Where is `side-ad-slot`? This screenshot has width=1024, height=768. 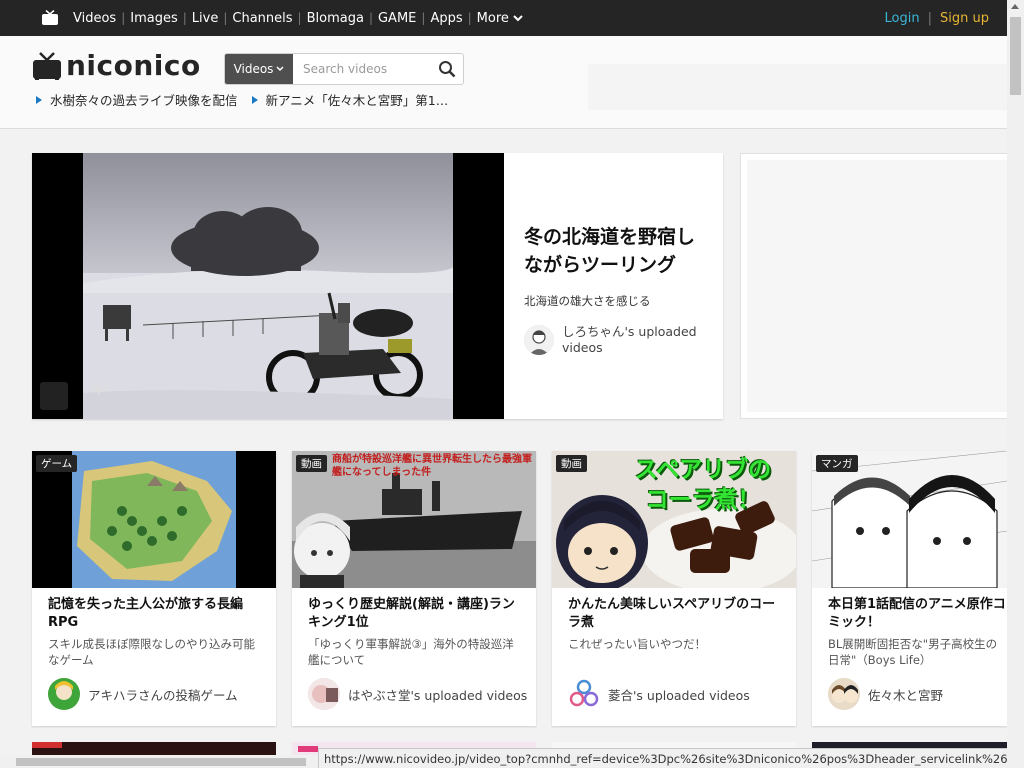 side-ad-slot is located at coordinates (875, 286).